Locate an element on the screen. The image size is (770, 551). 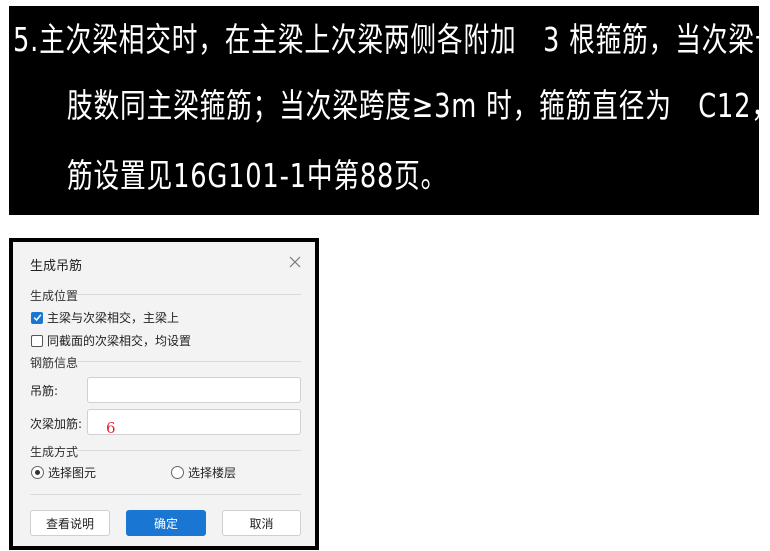
radio-select-floors: 选择楼层 is located at coordinates (203, 472).